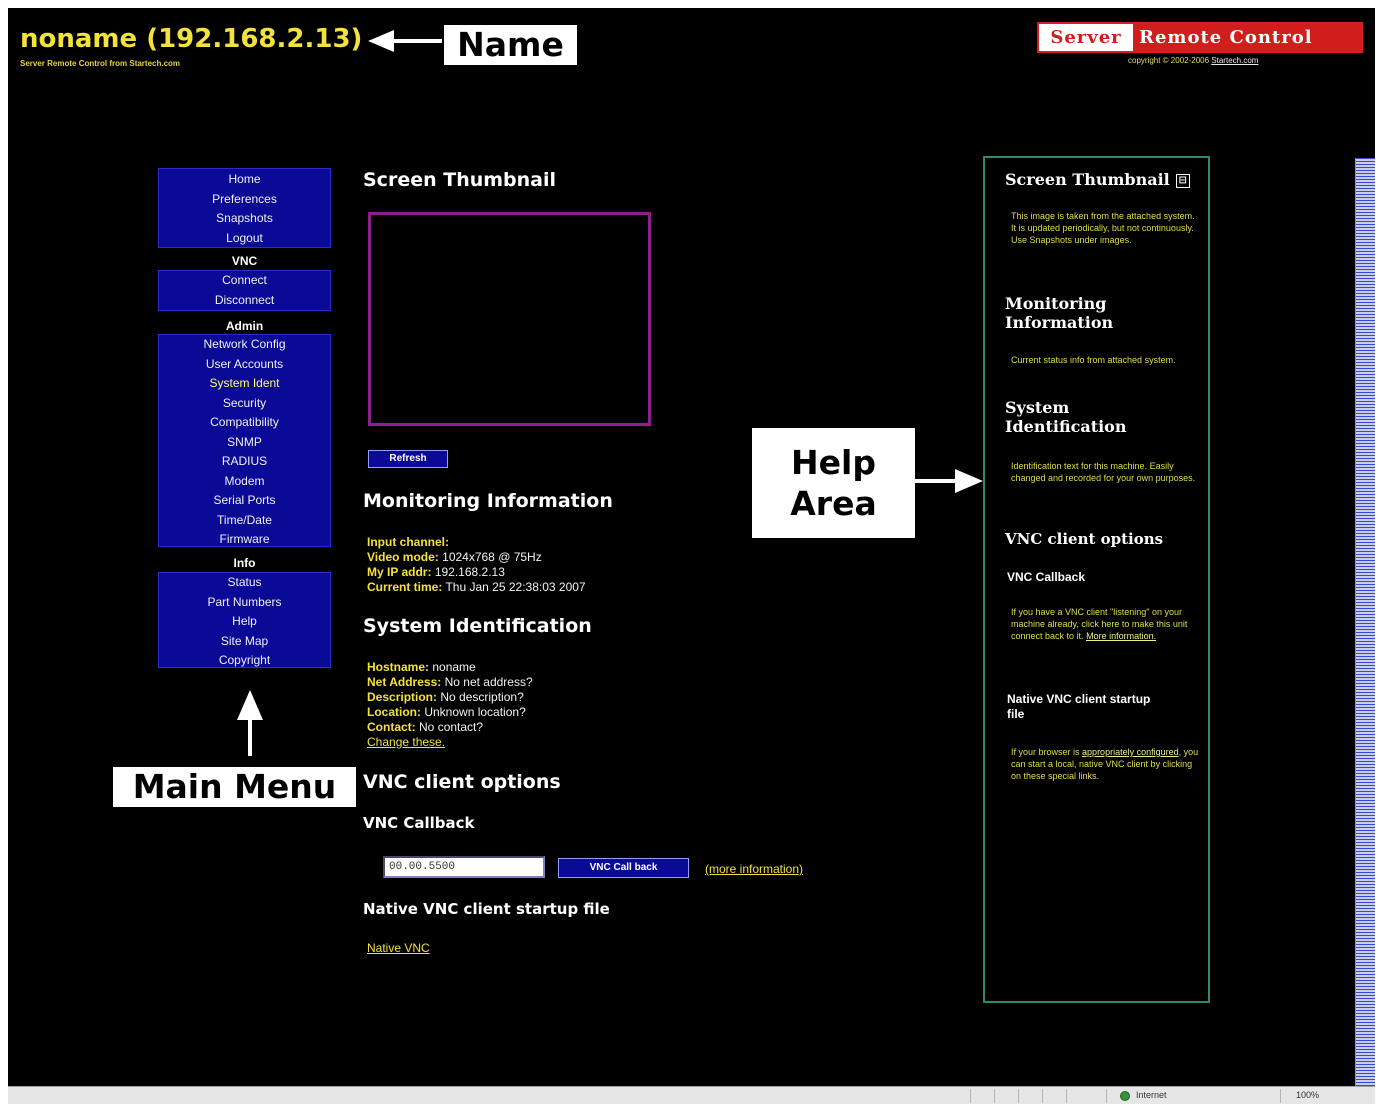 This screenshot has height=1104, width=1379. Describe the element at coordinates (1151, 1095) in the screenshot. I see `security-zone: Internet` at that location.